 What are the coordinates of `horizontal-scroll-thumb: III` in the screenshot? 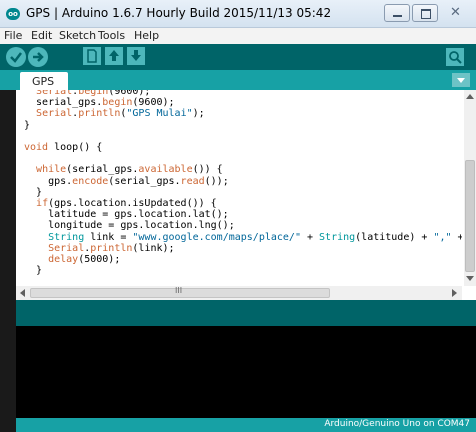 It's located at (180, 292).